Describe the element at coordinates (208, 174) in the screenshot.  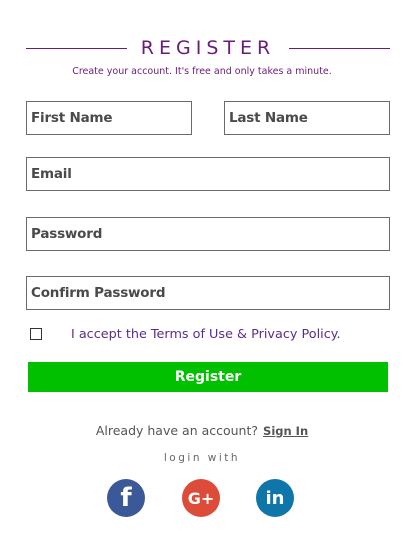
I see `email-field` at that location.